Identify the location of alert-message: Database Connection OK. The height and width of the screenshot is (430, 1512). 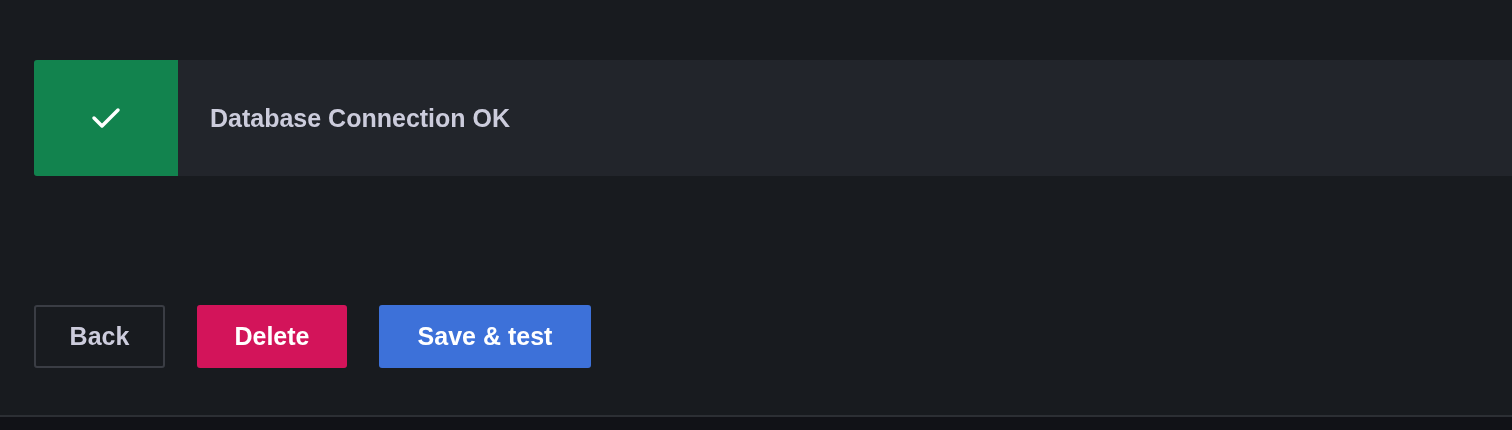
(360, 118).